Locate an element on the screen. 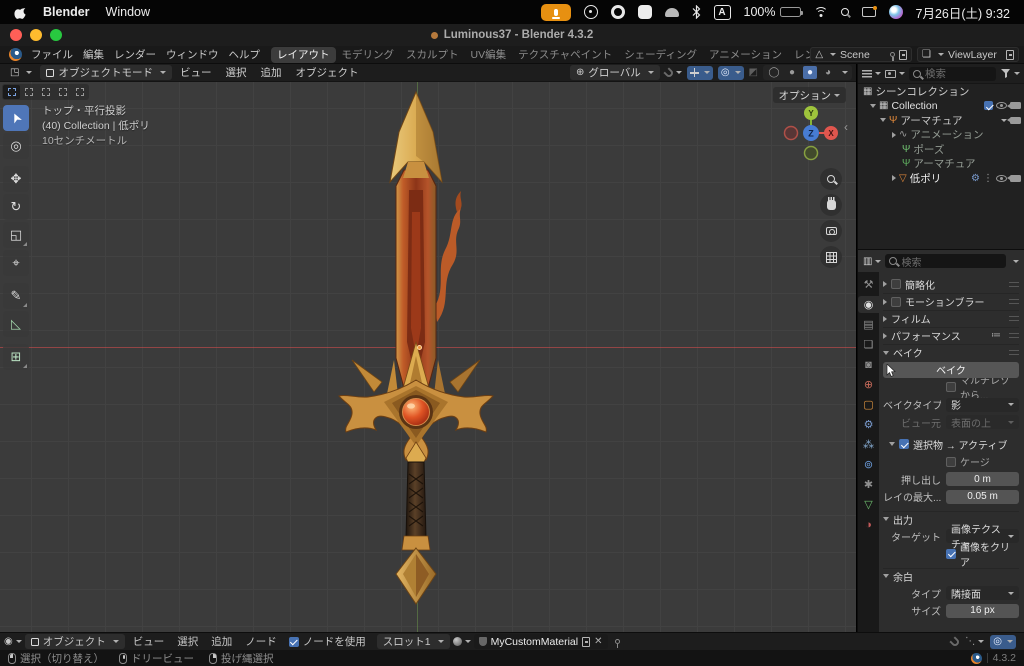 The width and height of the screenshot is (1024, 666). apple-logo-icon is located at coordinates (20, 12).